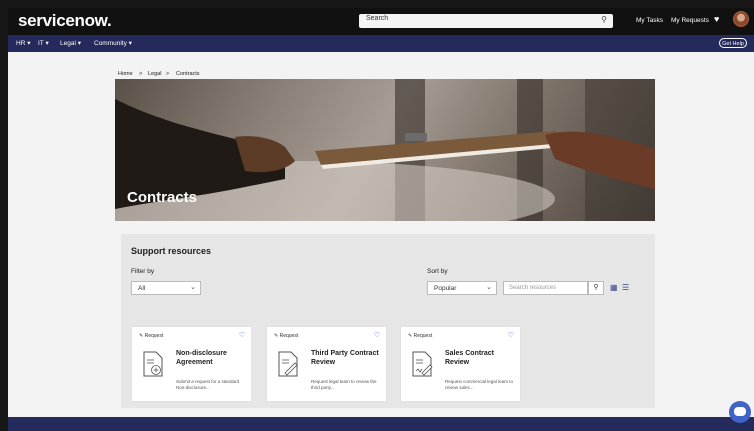  I want to click on get-help-button: Get Help, so click(733, 43).